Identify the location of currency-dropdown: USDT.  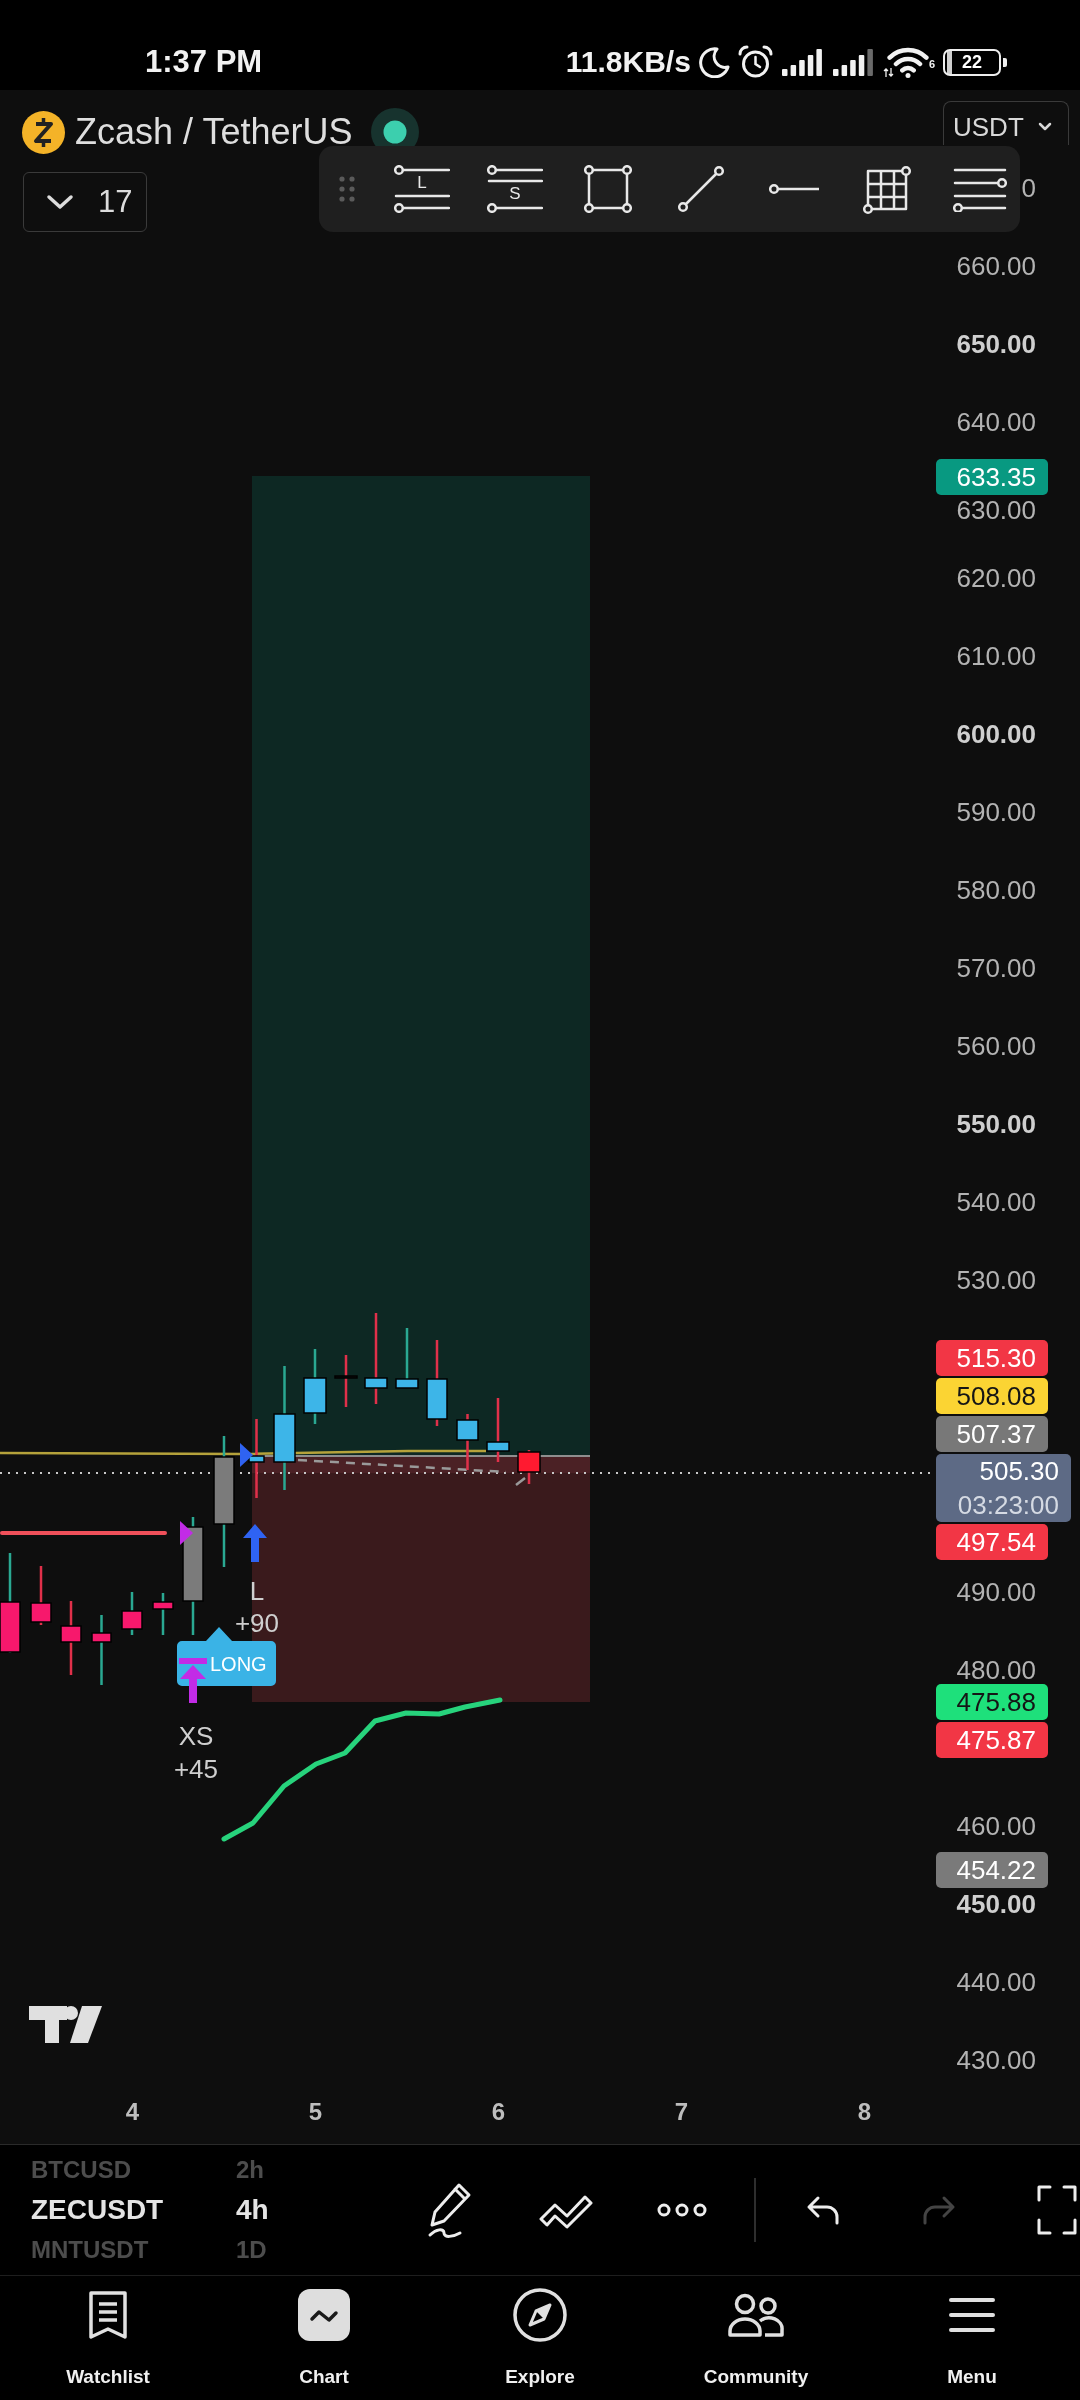
(1006, 123).